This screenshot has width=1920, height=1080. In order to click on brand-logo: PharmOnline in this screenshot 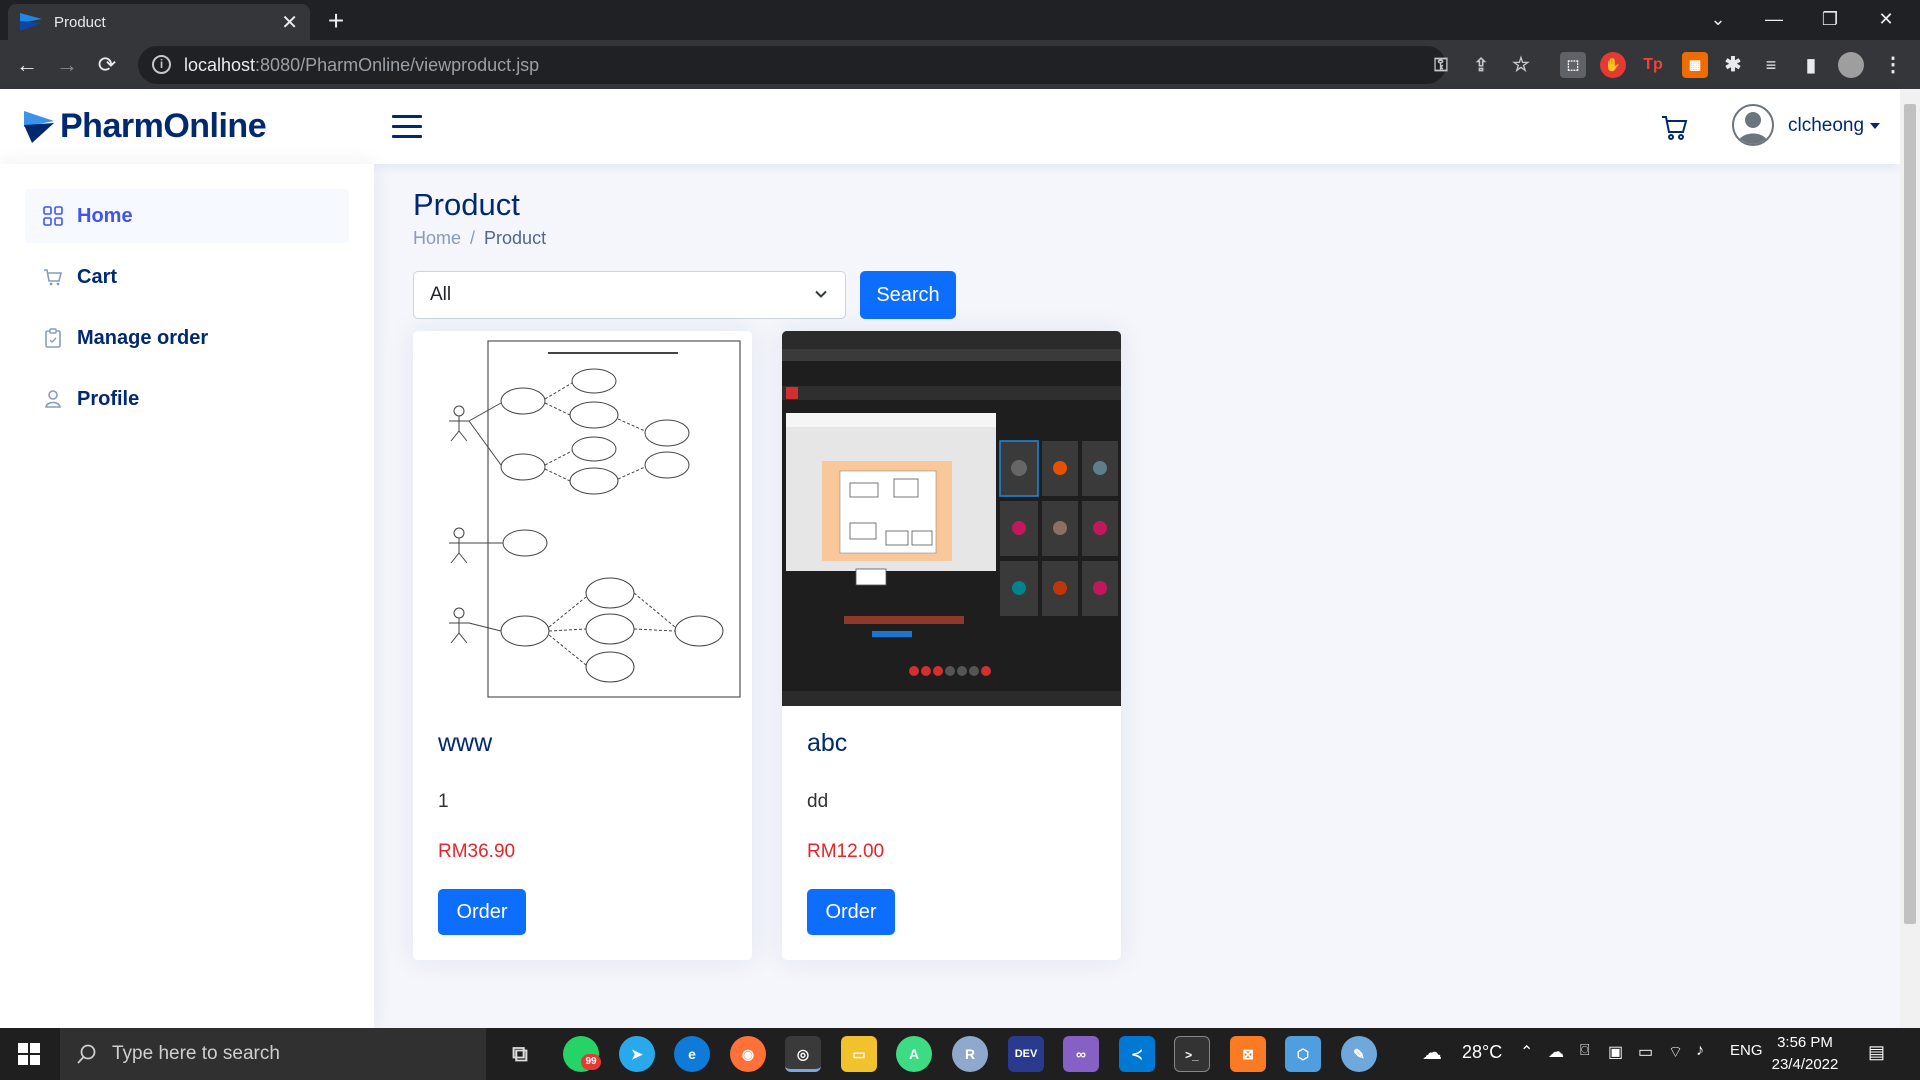, I will do `click(145, 126)`.